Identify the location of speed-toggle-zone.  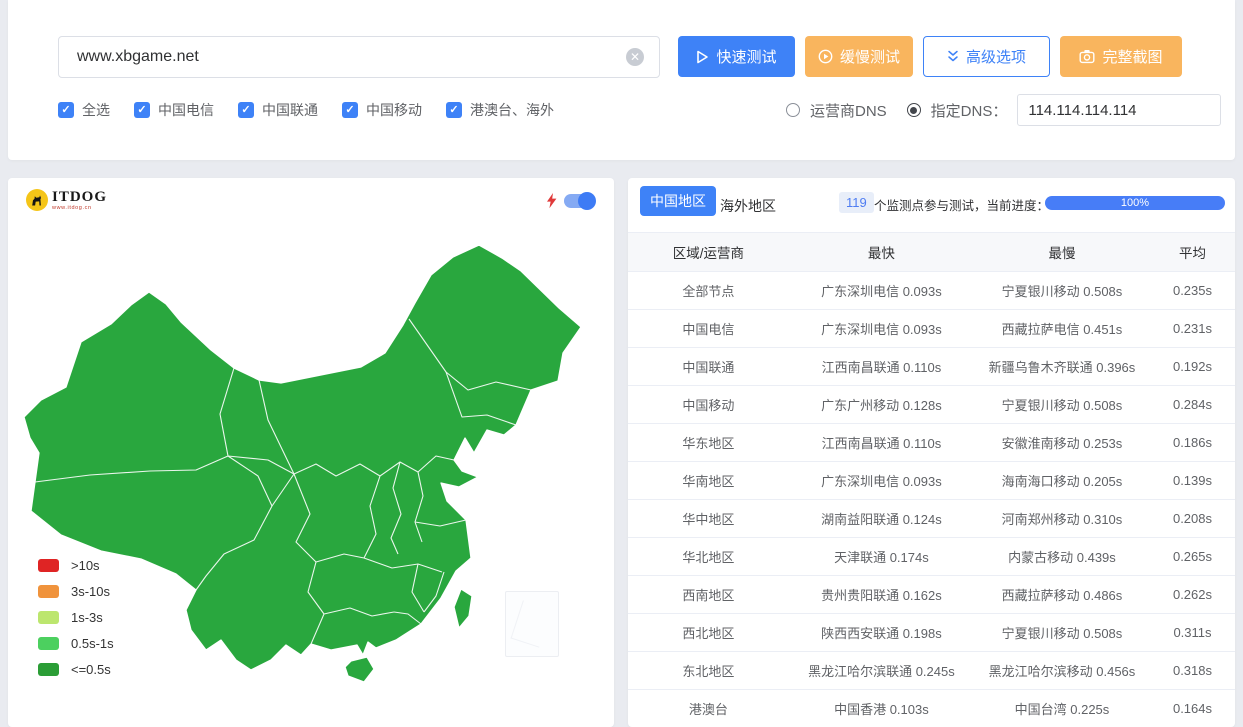
(571, 201).